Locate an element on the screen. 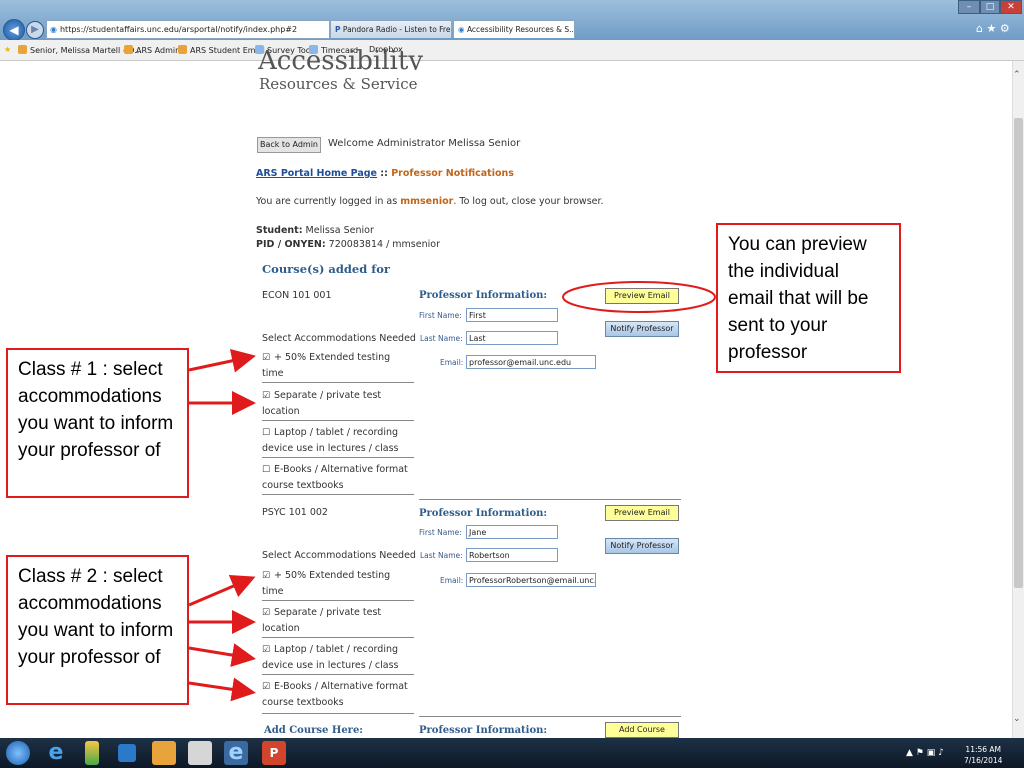  clock-time: 11:56 AM is located at coordinates (983, 749).